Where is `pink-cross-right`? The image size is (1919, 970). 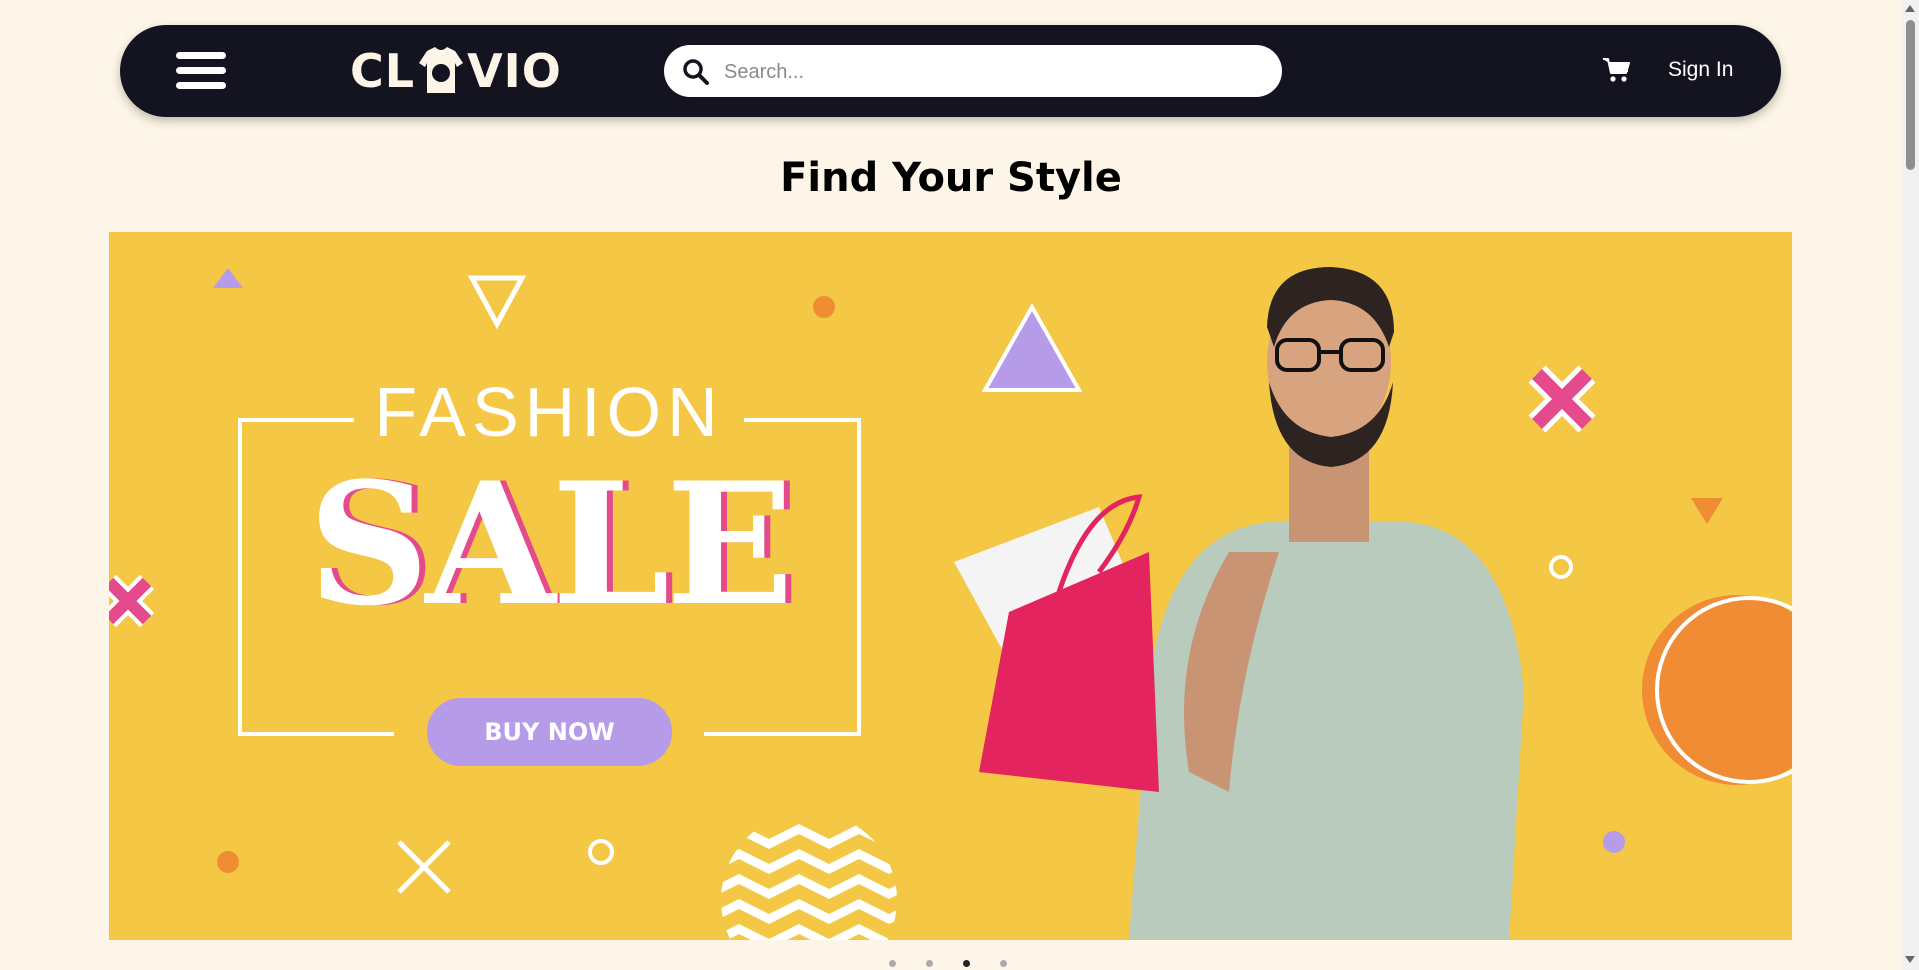 pink-cross-right is located at coordinates (1562, 399).